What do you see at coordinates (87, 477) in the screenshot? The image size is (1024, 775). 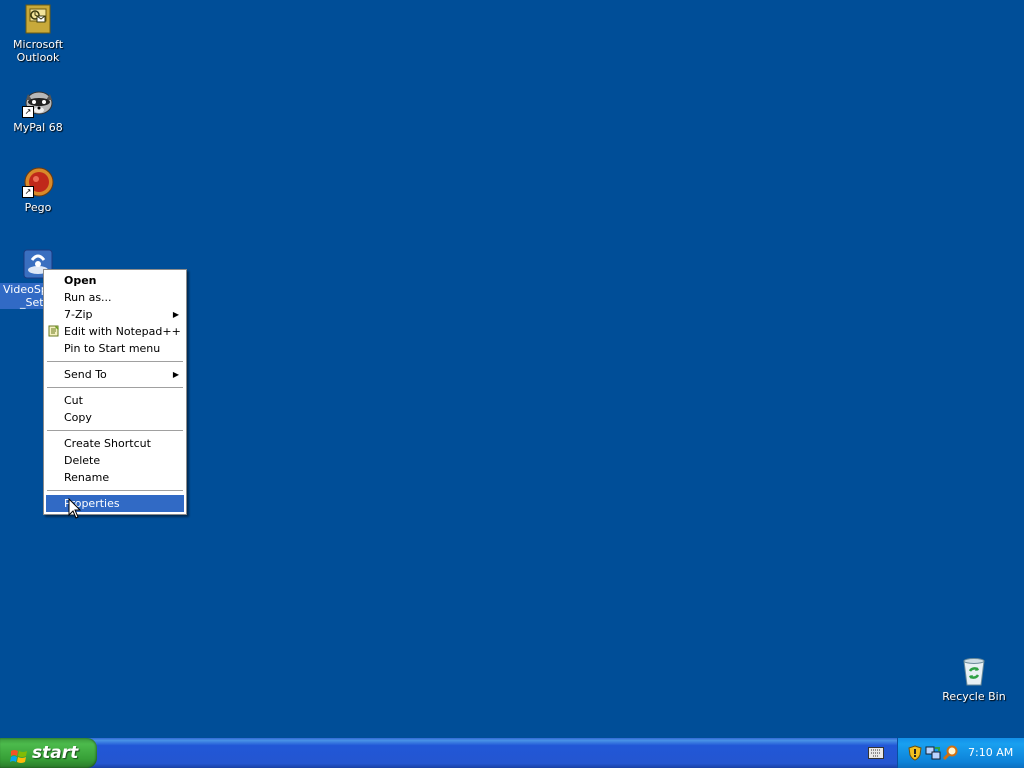 I see `menu-item-label: Rename` at bounding box center [87, 477].